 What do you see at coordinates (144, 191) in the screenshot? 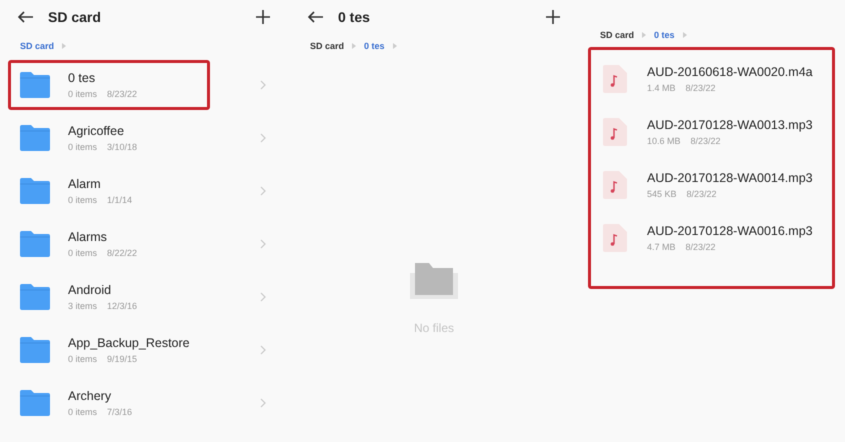
I see `file-row: Alarm 0 items 1/1/14` at bounding box center [144, 191].